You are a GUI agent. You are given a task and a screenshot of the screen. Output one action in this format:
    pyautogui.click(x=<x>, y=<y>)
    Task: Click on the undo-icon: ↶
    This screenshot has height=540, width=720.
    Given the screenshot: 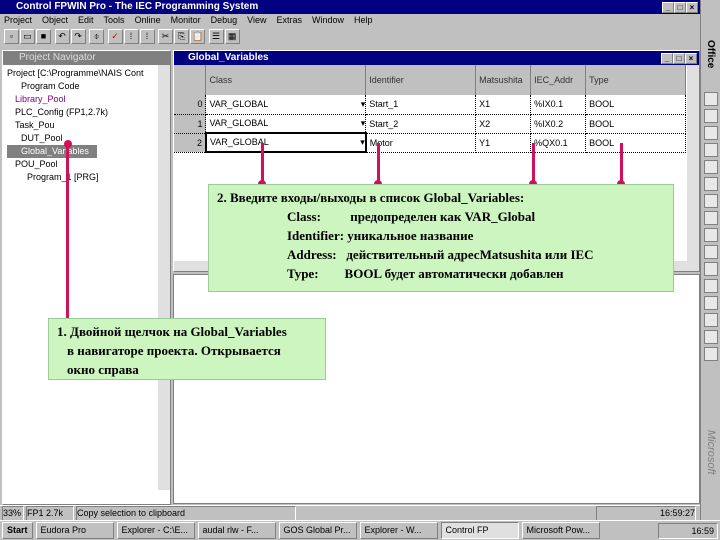 What is the action you would take?
    pyautogui.click(x=62, y=36)
    